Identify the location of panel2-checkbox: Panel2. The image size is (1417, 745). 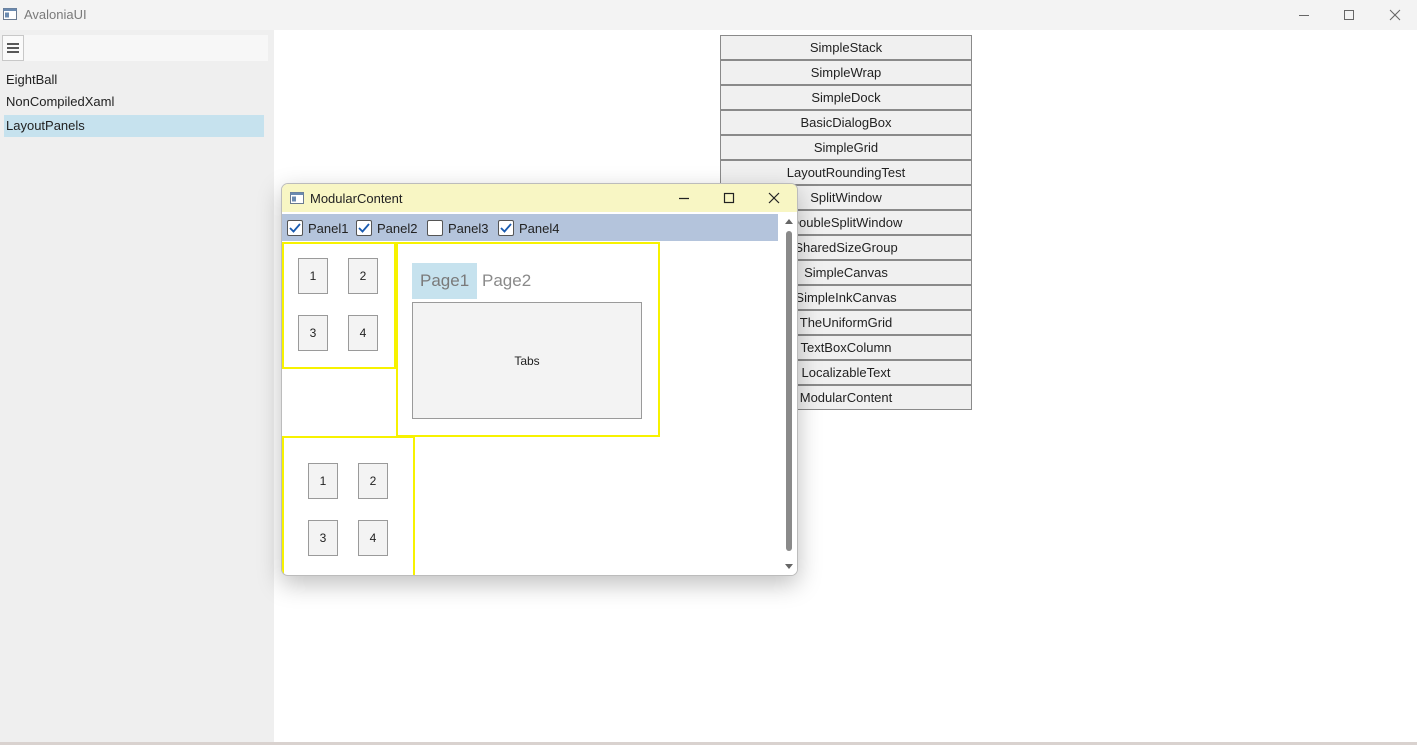
(386, 228).